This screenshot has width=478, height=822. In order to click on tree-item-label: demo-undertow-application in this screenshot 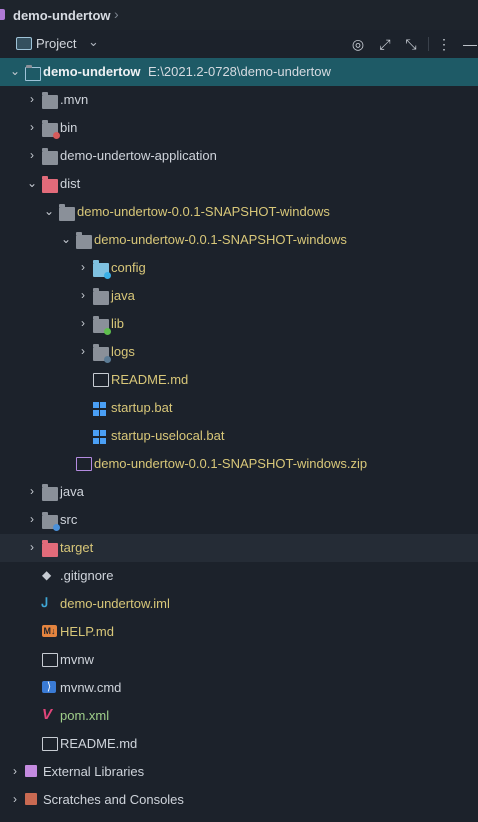, I will do `click(138, 155)`.